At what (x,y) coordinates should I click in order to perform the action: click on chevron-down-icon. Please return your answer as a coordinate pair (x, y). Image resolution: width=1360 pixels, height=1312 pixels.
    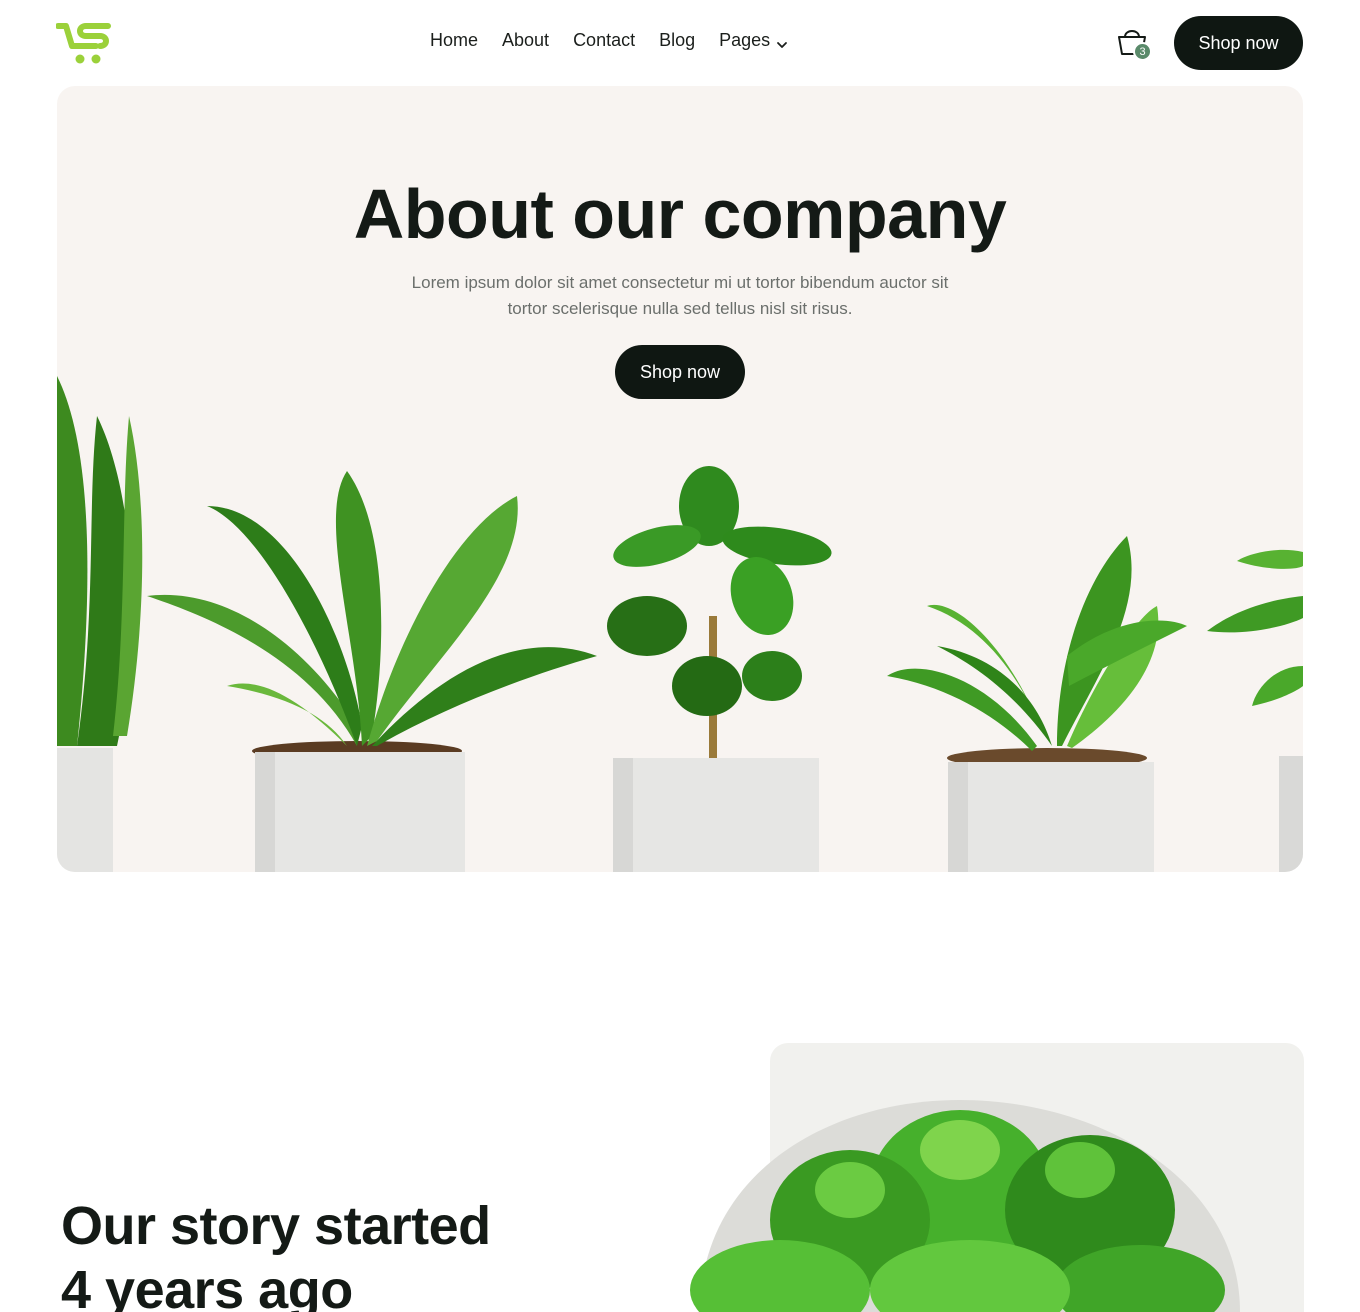
    Looking at the image, I should click on (782, 41).